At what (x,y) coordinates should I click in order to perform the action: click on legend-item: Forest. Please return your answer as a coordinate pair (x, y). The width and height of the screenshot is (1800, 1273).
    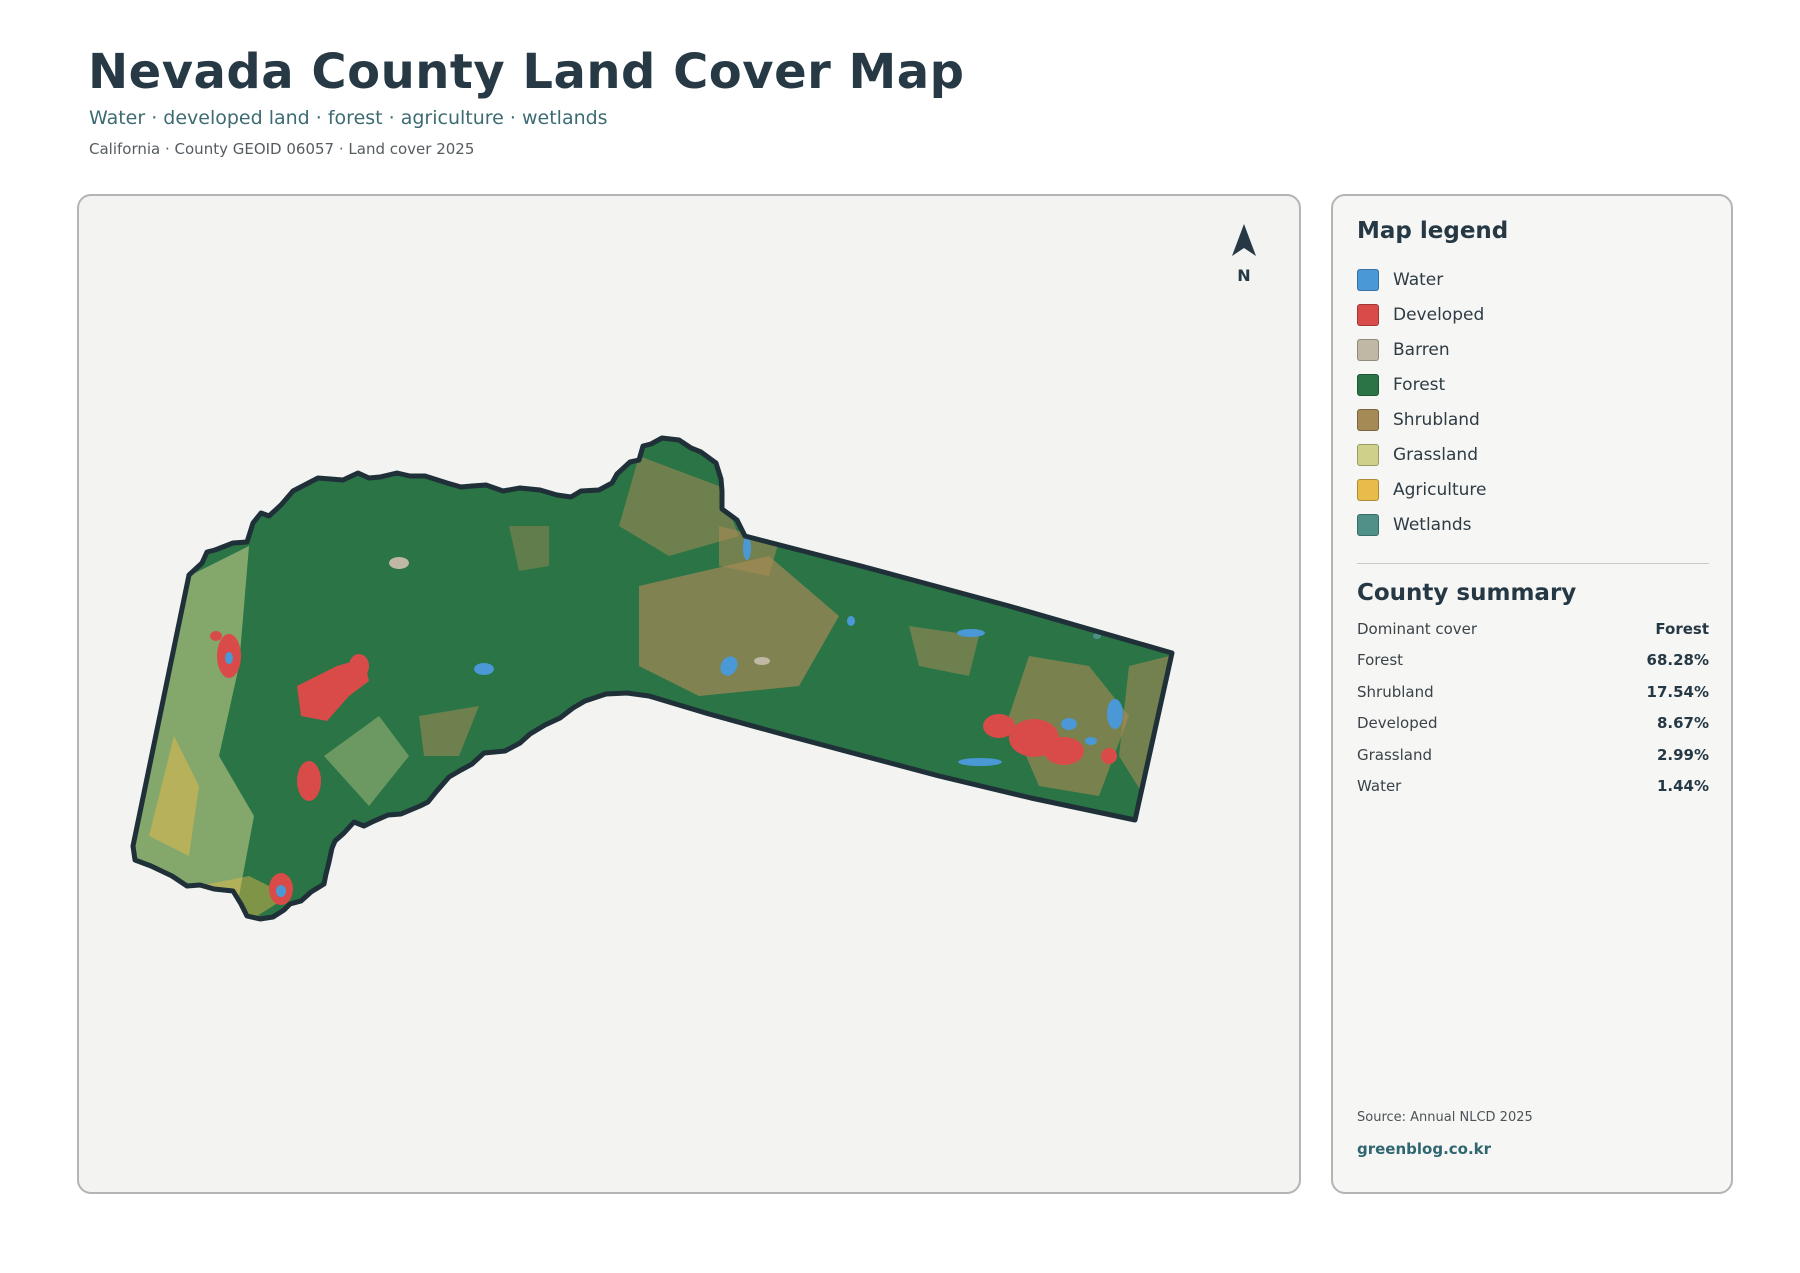
    Looking at the image, I should click on (1422, 384).